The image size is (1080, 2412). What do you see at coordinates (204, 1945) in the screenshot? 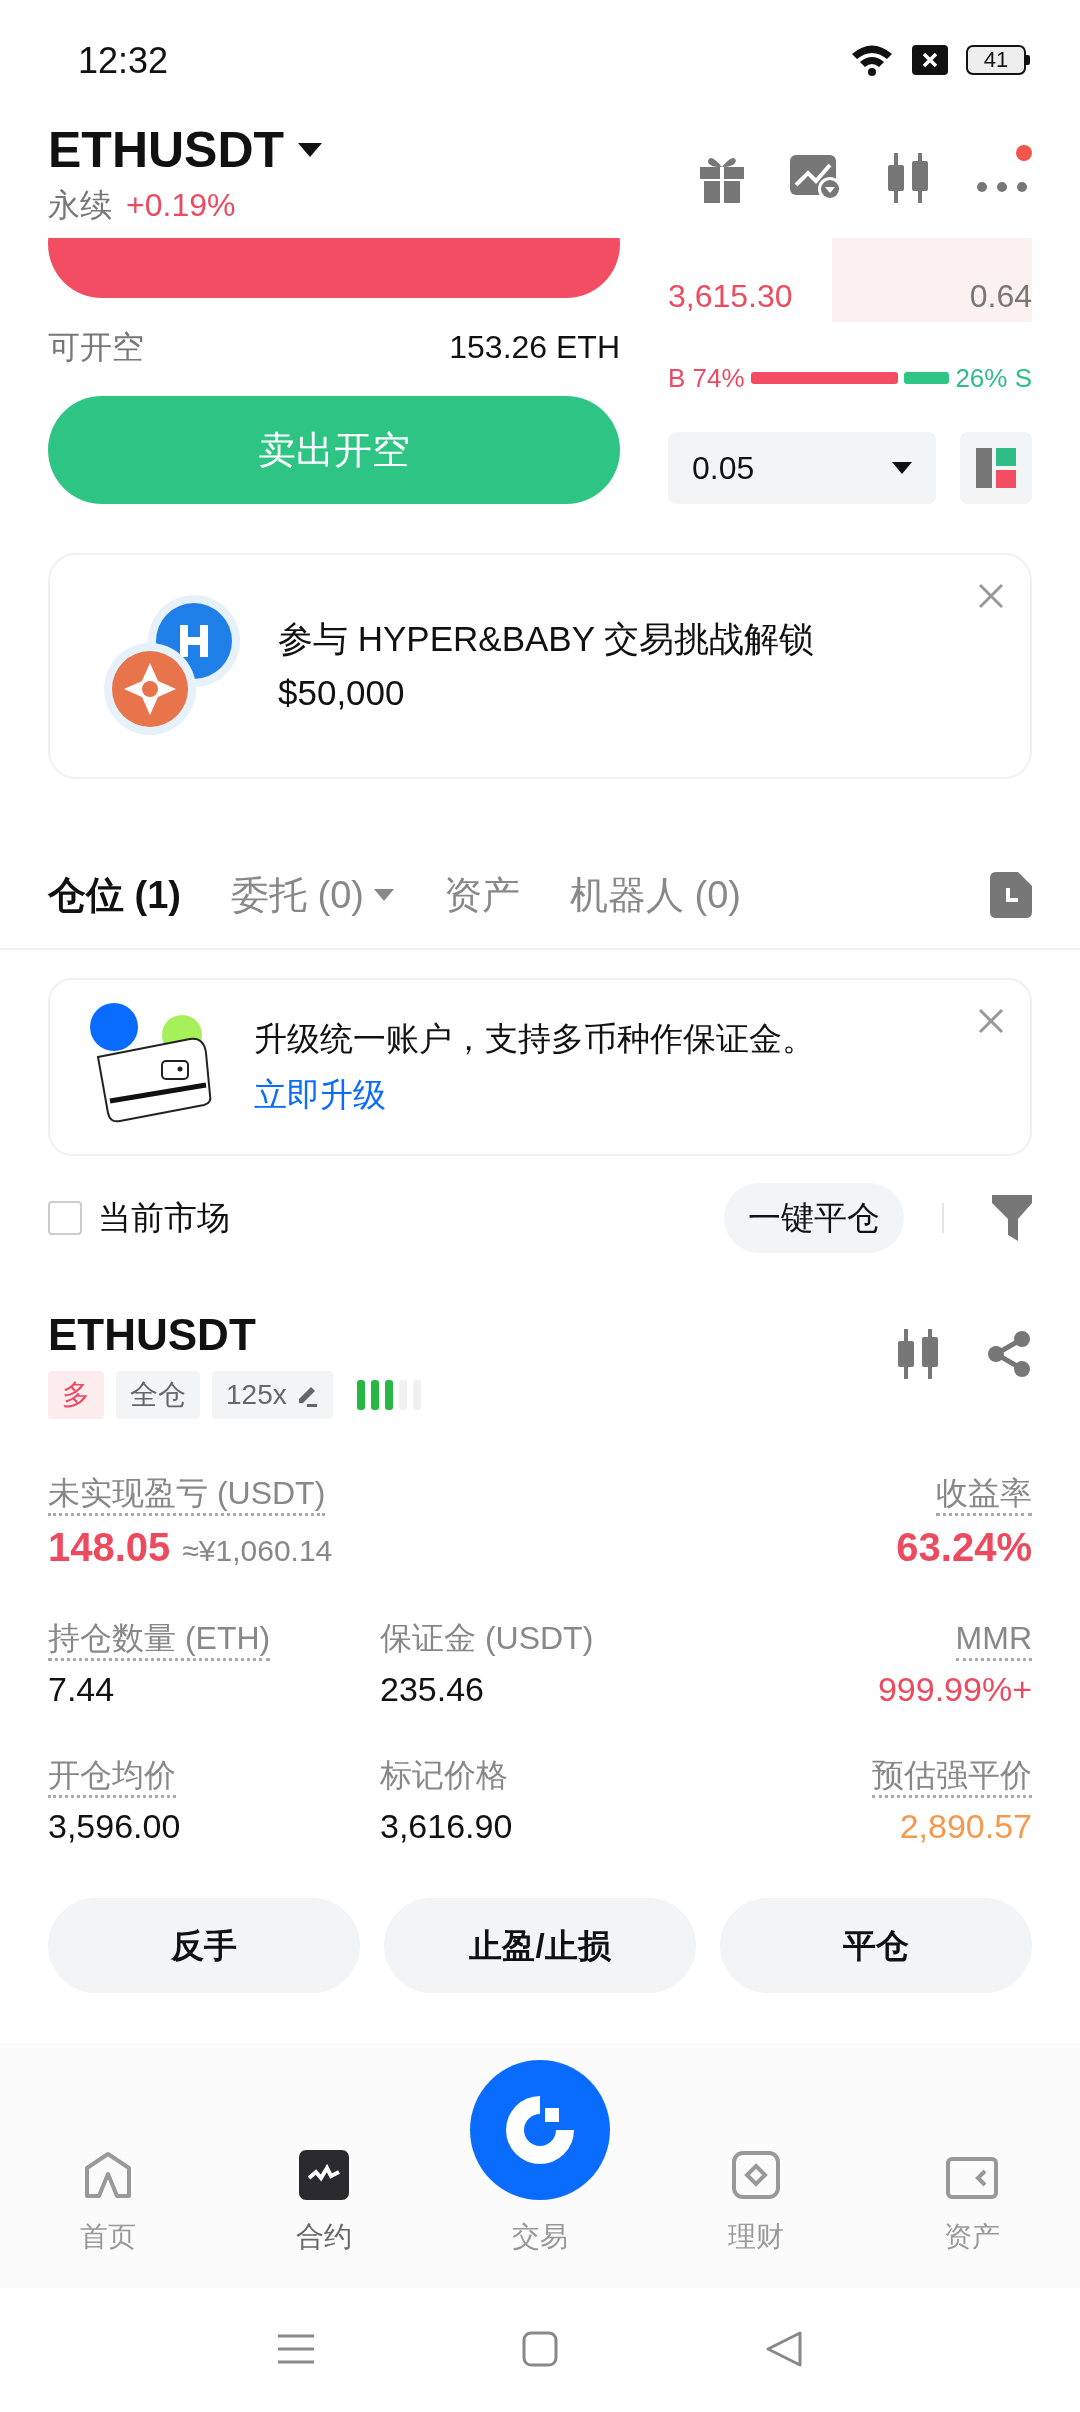
I see `position-action-button: 反手` at bounding box center [204, 1945].